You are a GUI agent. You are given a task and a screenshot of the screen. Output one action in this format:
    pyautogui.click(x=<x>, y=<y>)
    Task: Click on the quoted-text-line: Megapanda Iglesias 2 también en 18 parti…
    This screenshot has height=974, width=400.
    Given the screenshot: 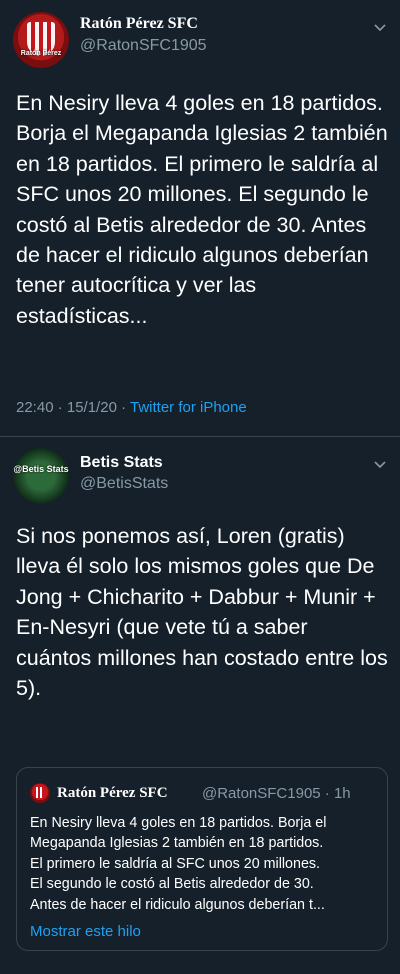 What is the action you would take?
    pyautogui.click(x=177, y=843)
    